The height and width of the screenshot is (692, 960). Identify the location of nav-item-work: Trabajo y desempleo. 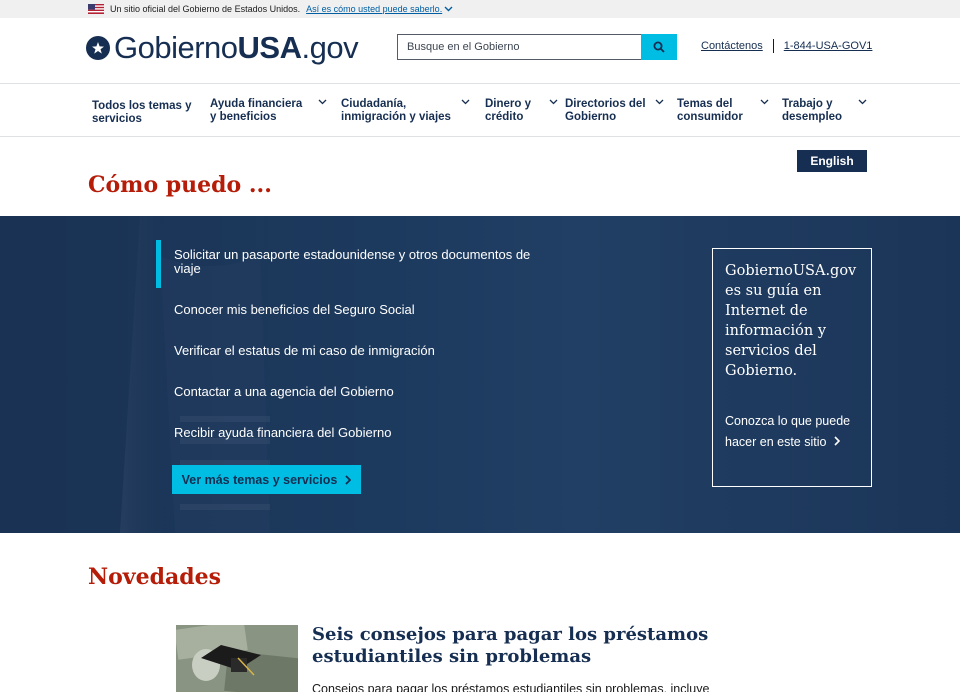
(824, 111).